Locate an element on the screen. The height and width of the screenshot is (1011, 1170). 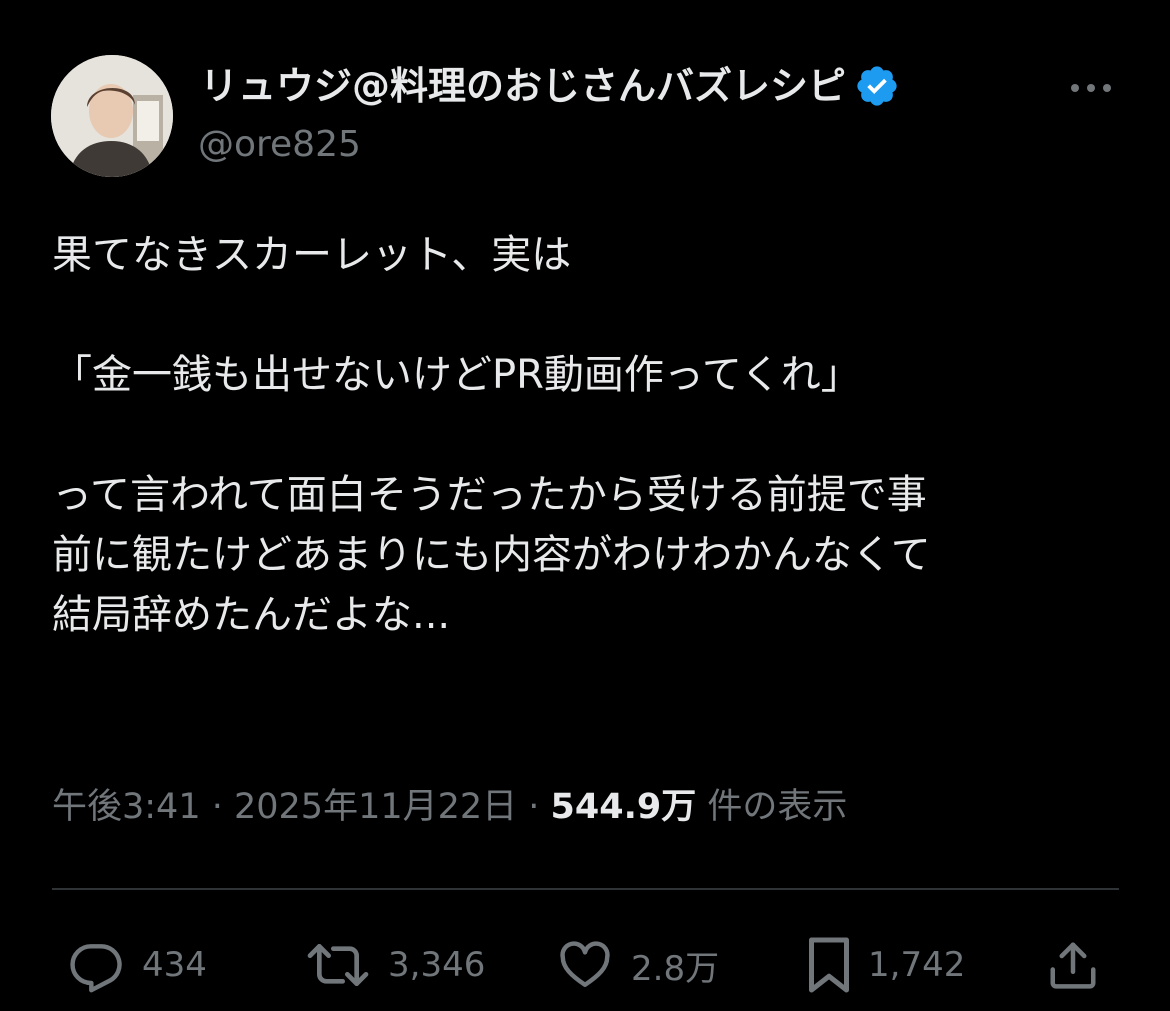
display-name-text: リュウジ@料理のおじさんバズレシピ is located at coordinates (523, 86).